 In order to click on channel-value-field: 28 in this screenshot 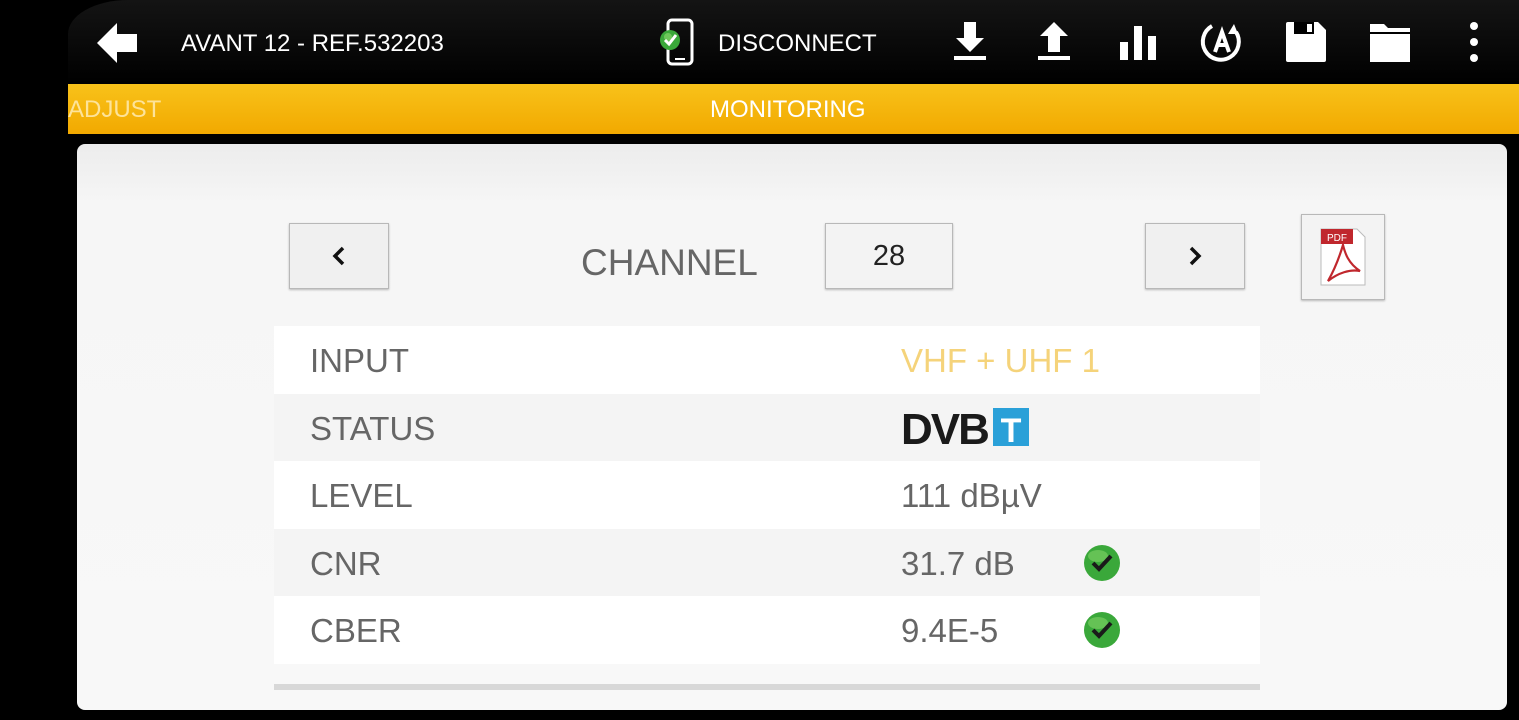, I will do `click(889, 256)`.